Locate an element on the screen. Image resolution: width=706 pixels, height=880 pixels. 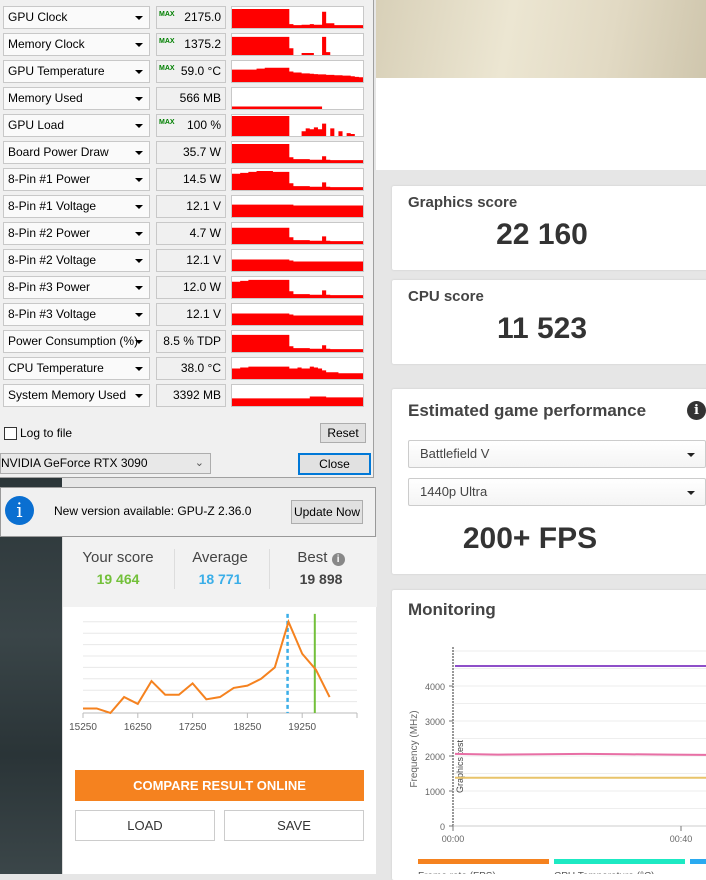
sensor-name-dropdown: Memory Used is located at coordinates (76, 98).